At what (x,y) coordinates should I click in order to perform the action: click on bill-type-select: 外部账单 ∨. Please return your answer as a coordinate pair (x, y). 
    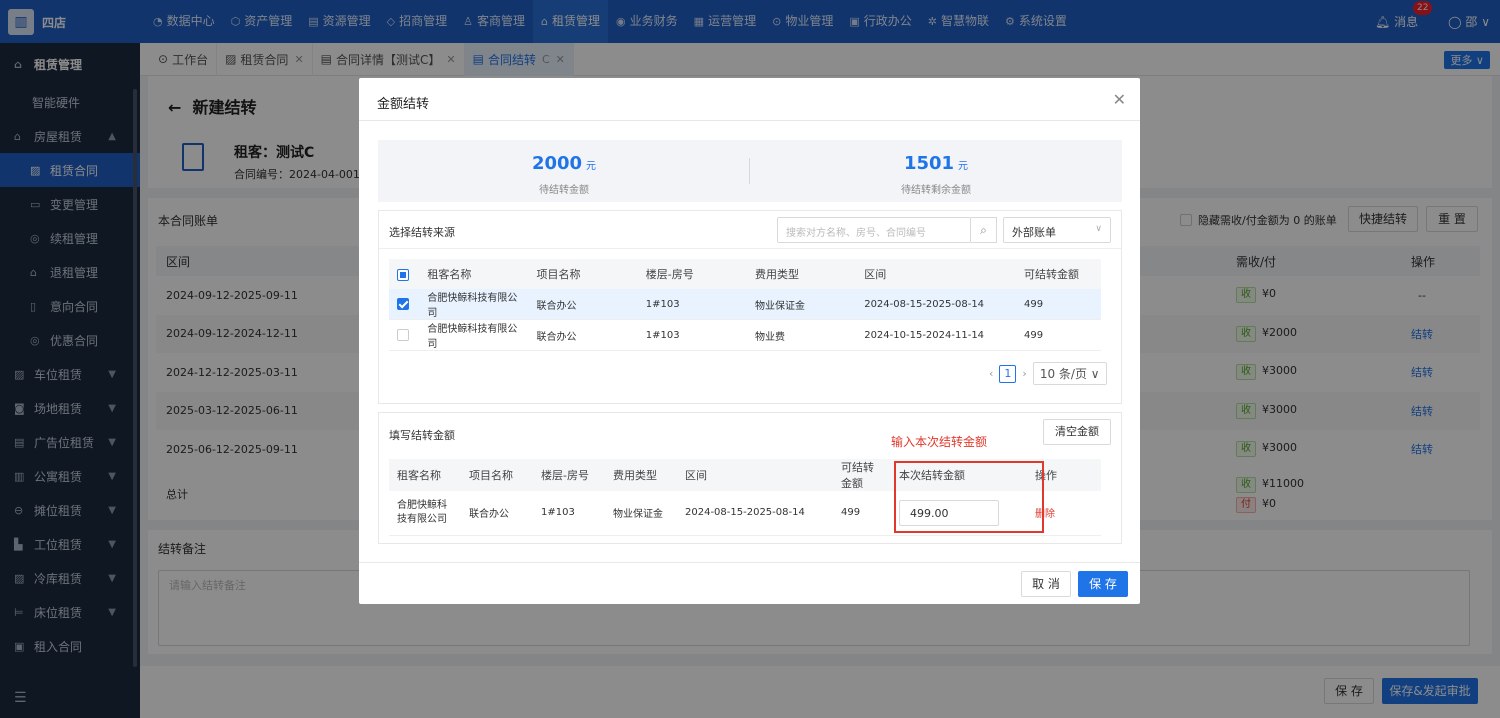
    Looking at the image, I should click on (1057, 230).